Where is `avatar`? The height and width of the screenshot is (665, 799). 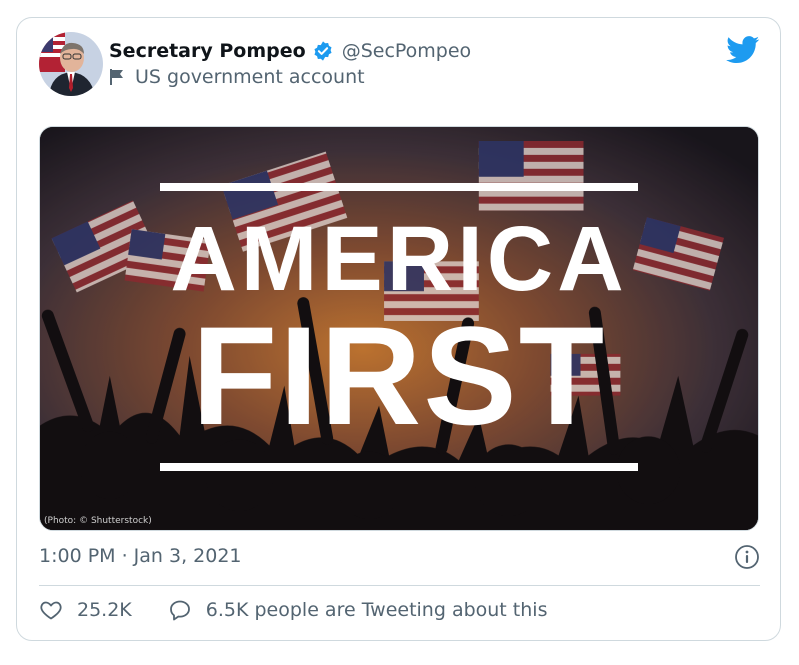 avatar is located at coordinates (71, 64).